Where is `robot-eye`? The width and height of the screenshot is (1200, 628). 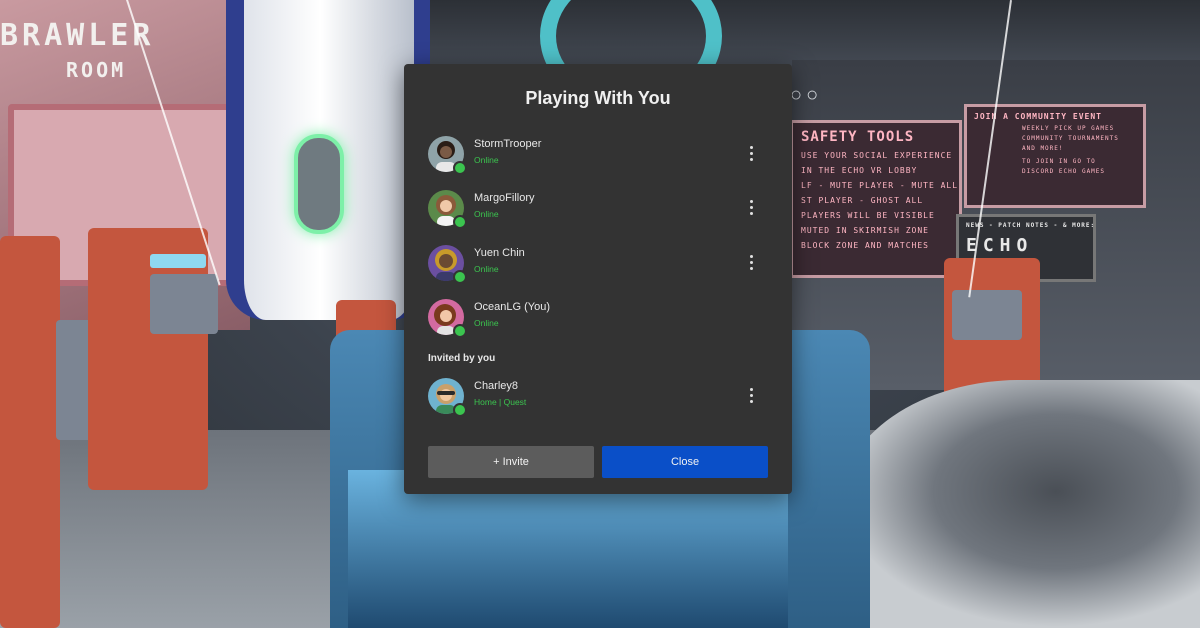
robot-eye is located at coordinates (319, 184).